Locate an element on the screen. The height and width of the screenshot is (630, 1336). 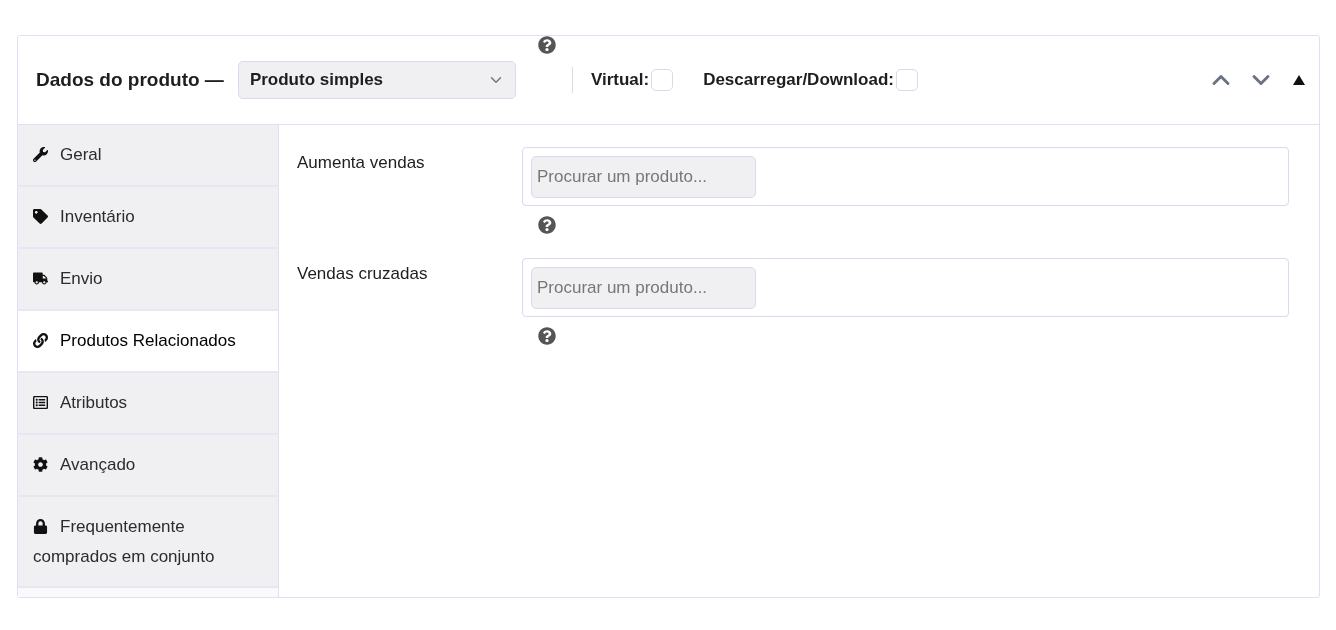
sidebar-tab: Avançado is located at coordinates (148, 466).